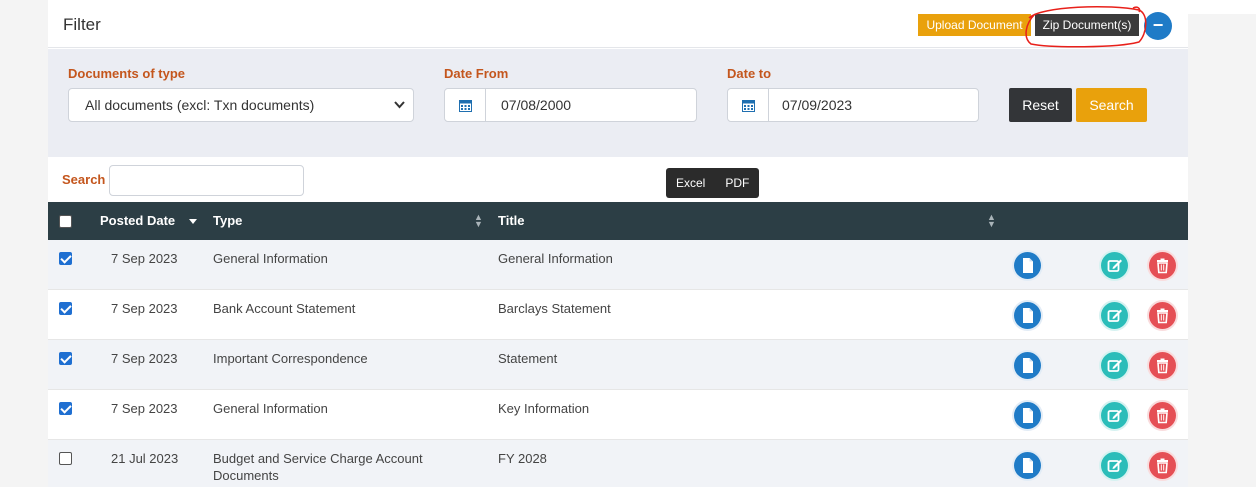  Describe the element at coordinates (618, 24) in the screenshot. I see `filter-header: Filter Upload Document Zip Document(s) −` at that location.